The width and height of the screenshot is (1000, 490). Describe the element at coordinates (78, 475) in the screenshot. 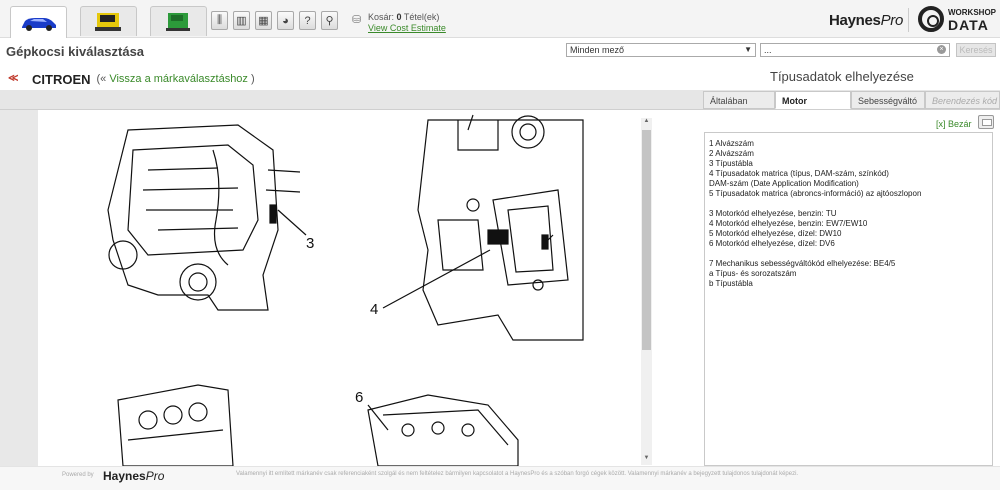

I see `powered-by: Powered by` at that location.